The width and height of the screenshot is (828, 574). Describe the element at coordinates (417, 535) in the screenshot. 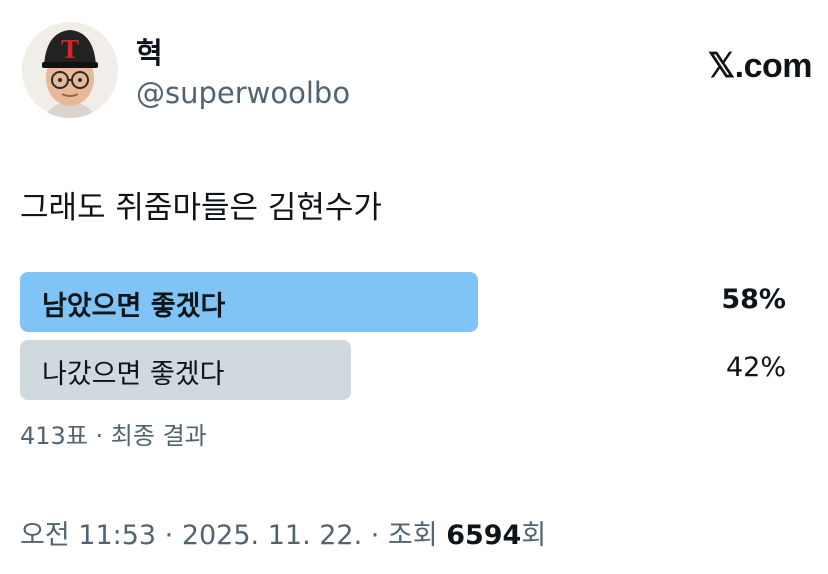

I see `views-prefix: 조회` at that location.